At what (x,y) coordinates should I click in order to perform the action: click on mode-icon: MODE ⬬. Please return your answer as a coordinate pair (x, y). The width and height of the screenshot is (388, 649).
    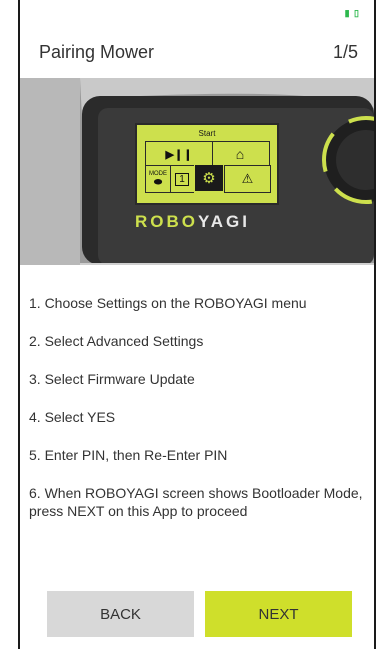
    Looking at the image, I should click on (158, 179).